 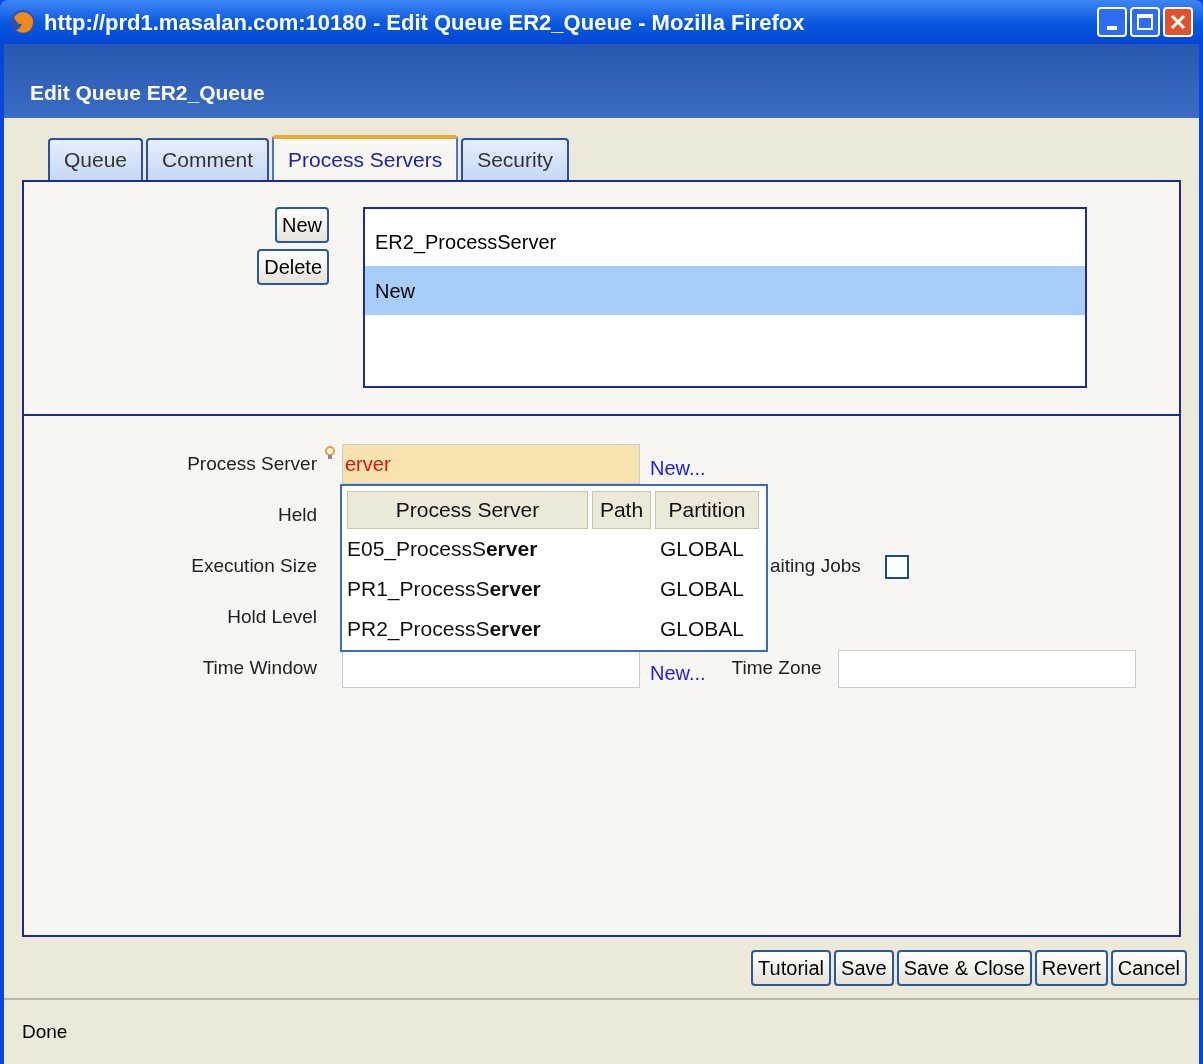 I want to click on tab: Security, so click(x=515, y=159).